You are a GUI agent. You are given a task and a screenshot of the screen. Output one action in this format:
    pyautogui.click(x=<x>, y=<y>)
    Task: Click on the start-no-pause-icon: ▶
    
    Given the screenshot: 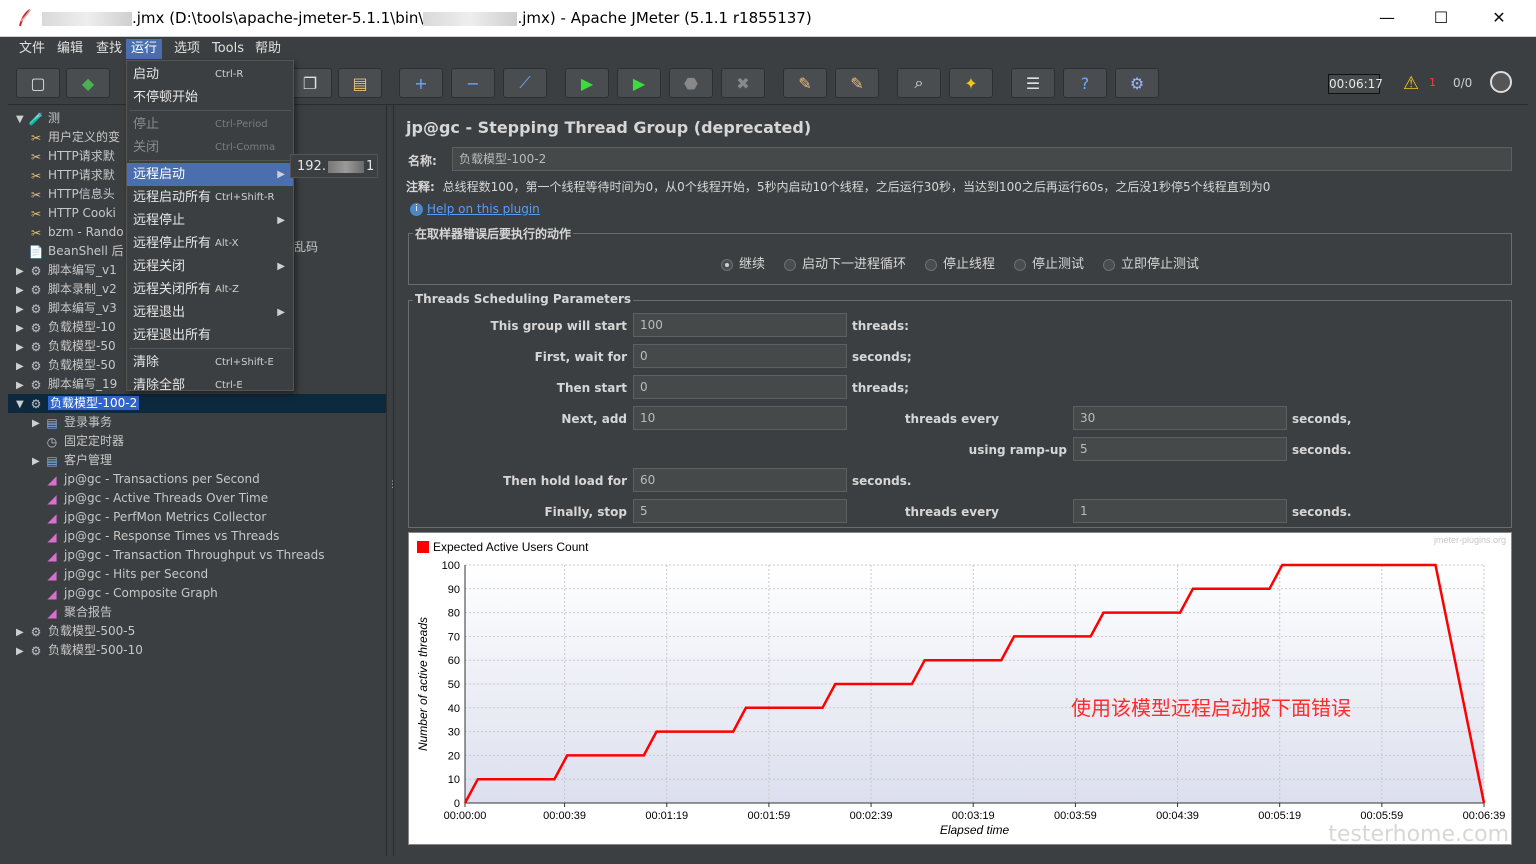 What is the action you would take?
    pyautogui.click(x=639, y=83)
    